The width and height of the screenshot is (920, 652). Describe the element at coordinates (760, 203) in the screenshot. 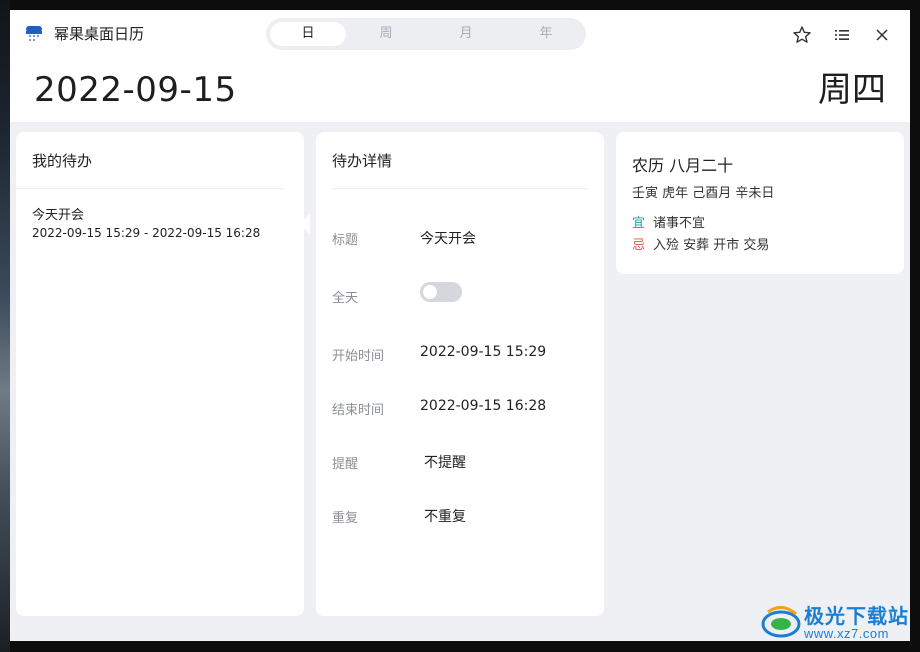

I see `lunar-info-panel: 农历 八月二十 壬寅 虎年 己酉月 辛未日 宜诸事不宜 忌入殓 安葬 开市 交易` at that location.